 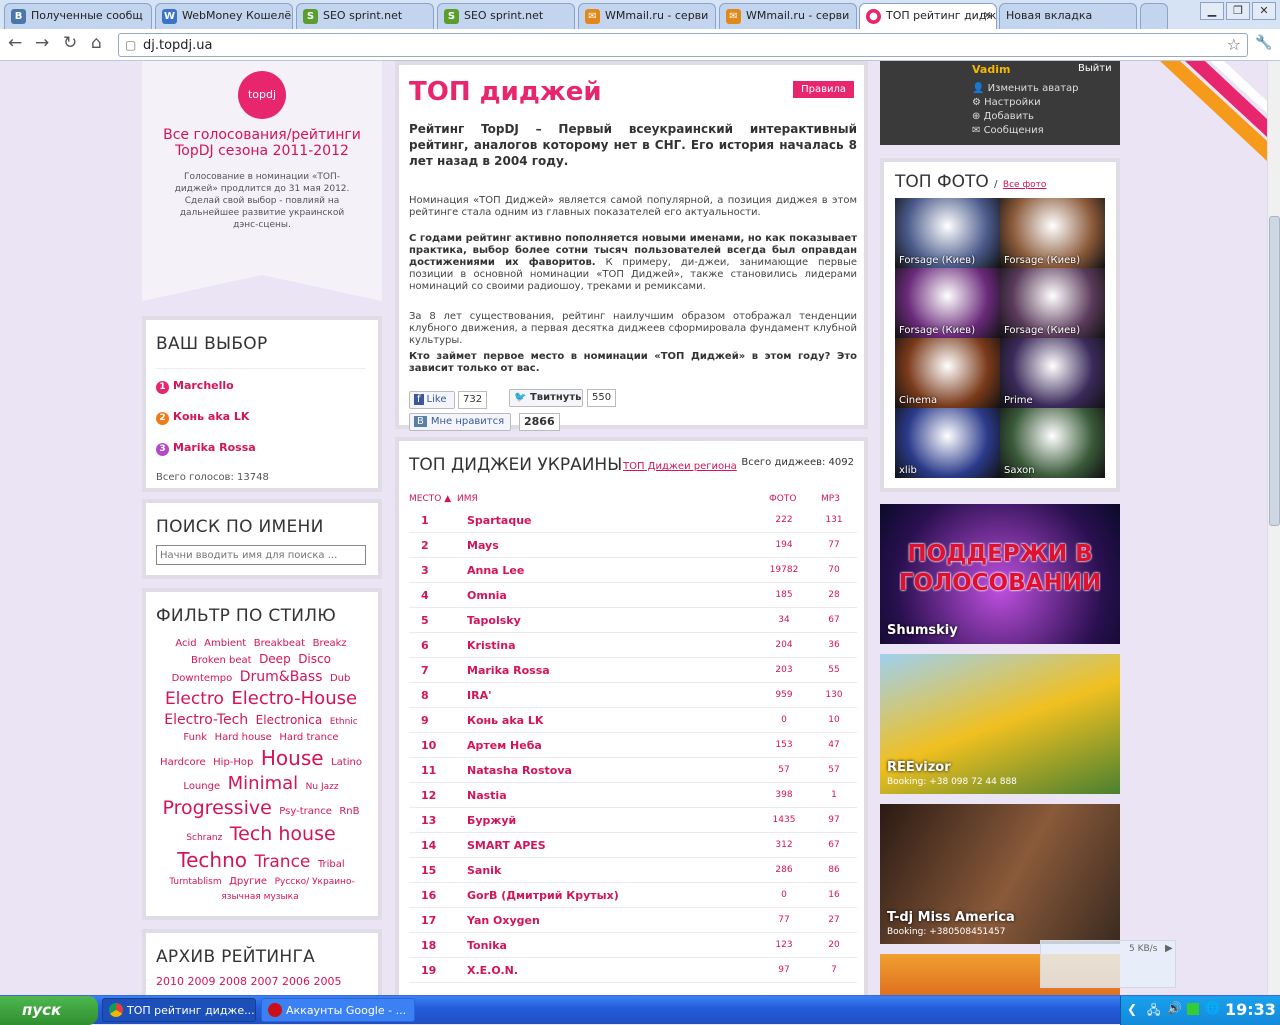 What do you see at coordinates (823, 89) in the screenshot?
I see `rules-button: Правила` at bounding box center [823, 89].